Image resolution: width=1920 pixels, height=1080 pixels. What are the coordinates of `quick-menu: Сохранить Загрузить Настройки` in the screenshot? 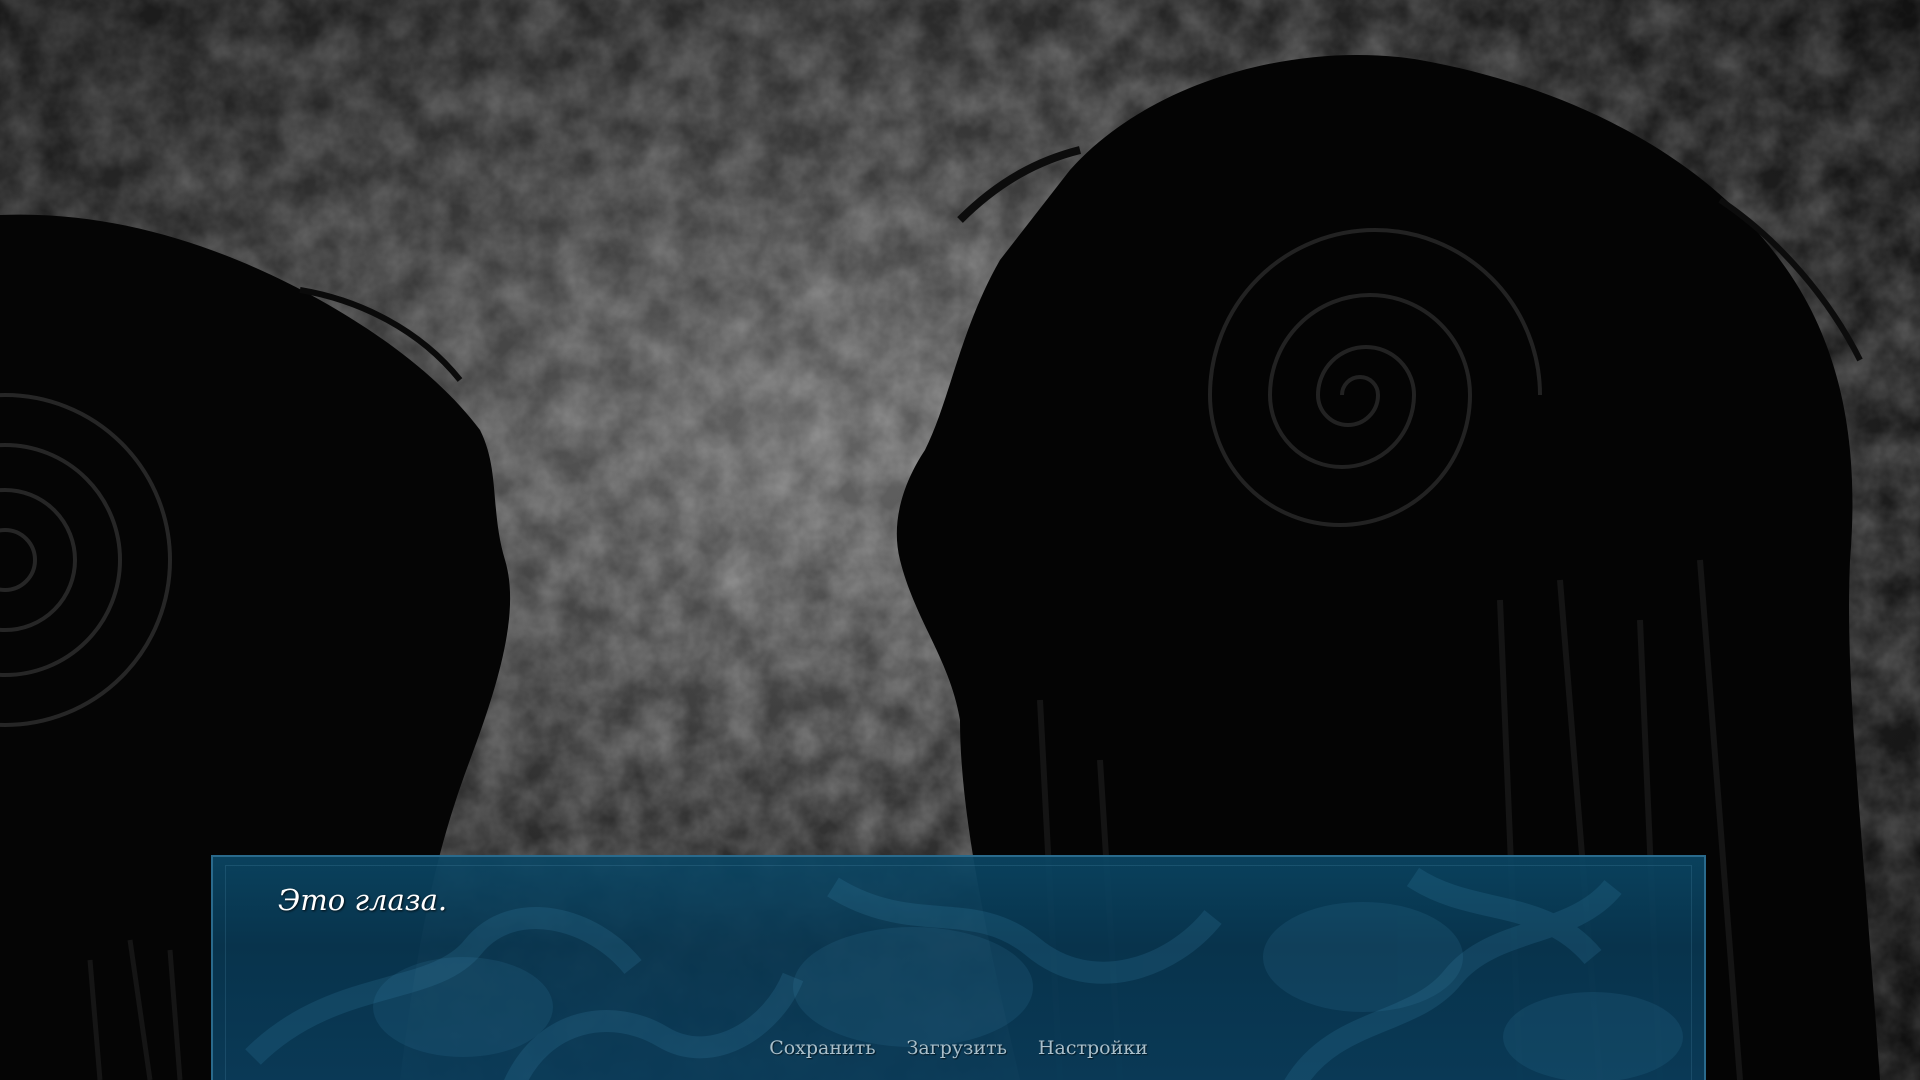 It's located at (958, 1048).